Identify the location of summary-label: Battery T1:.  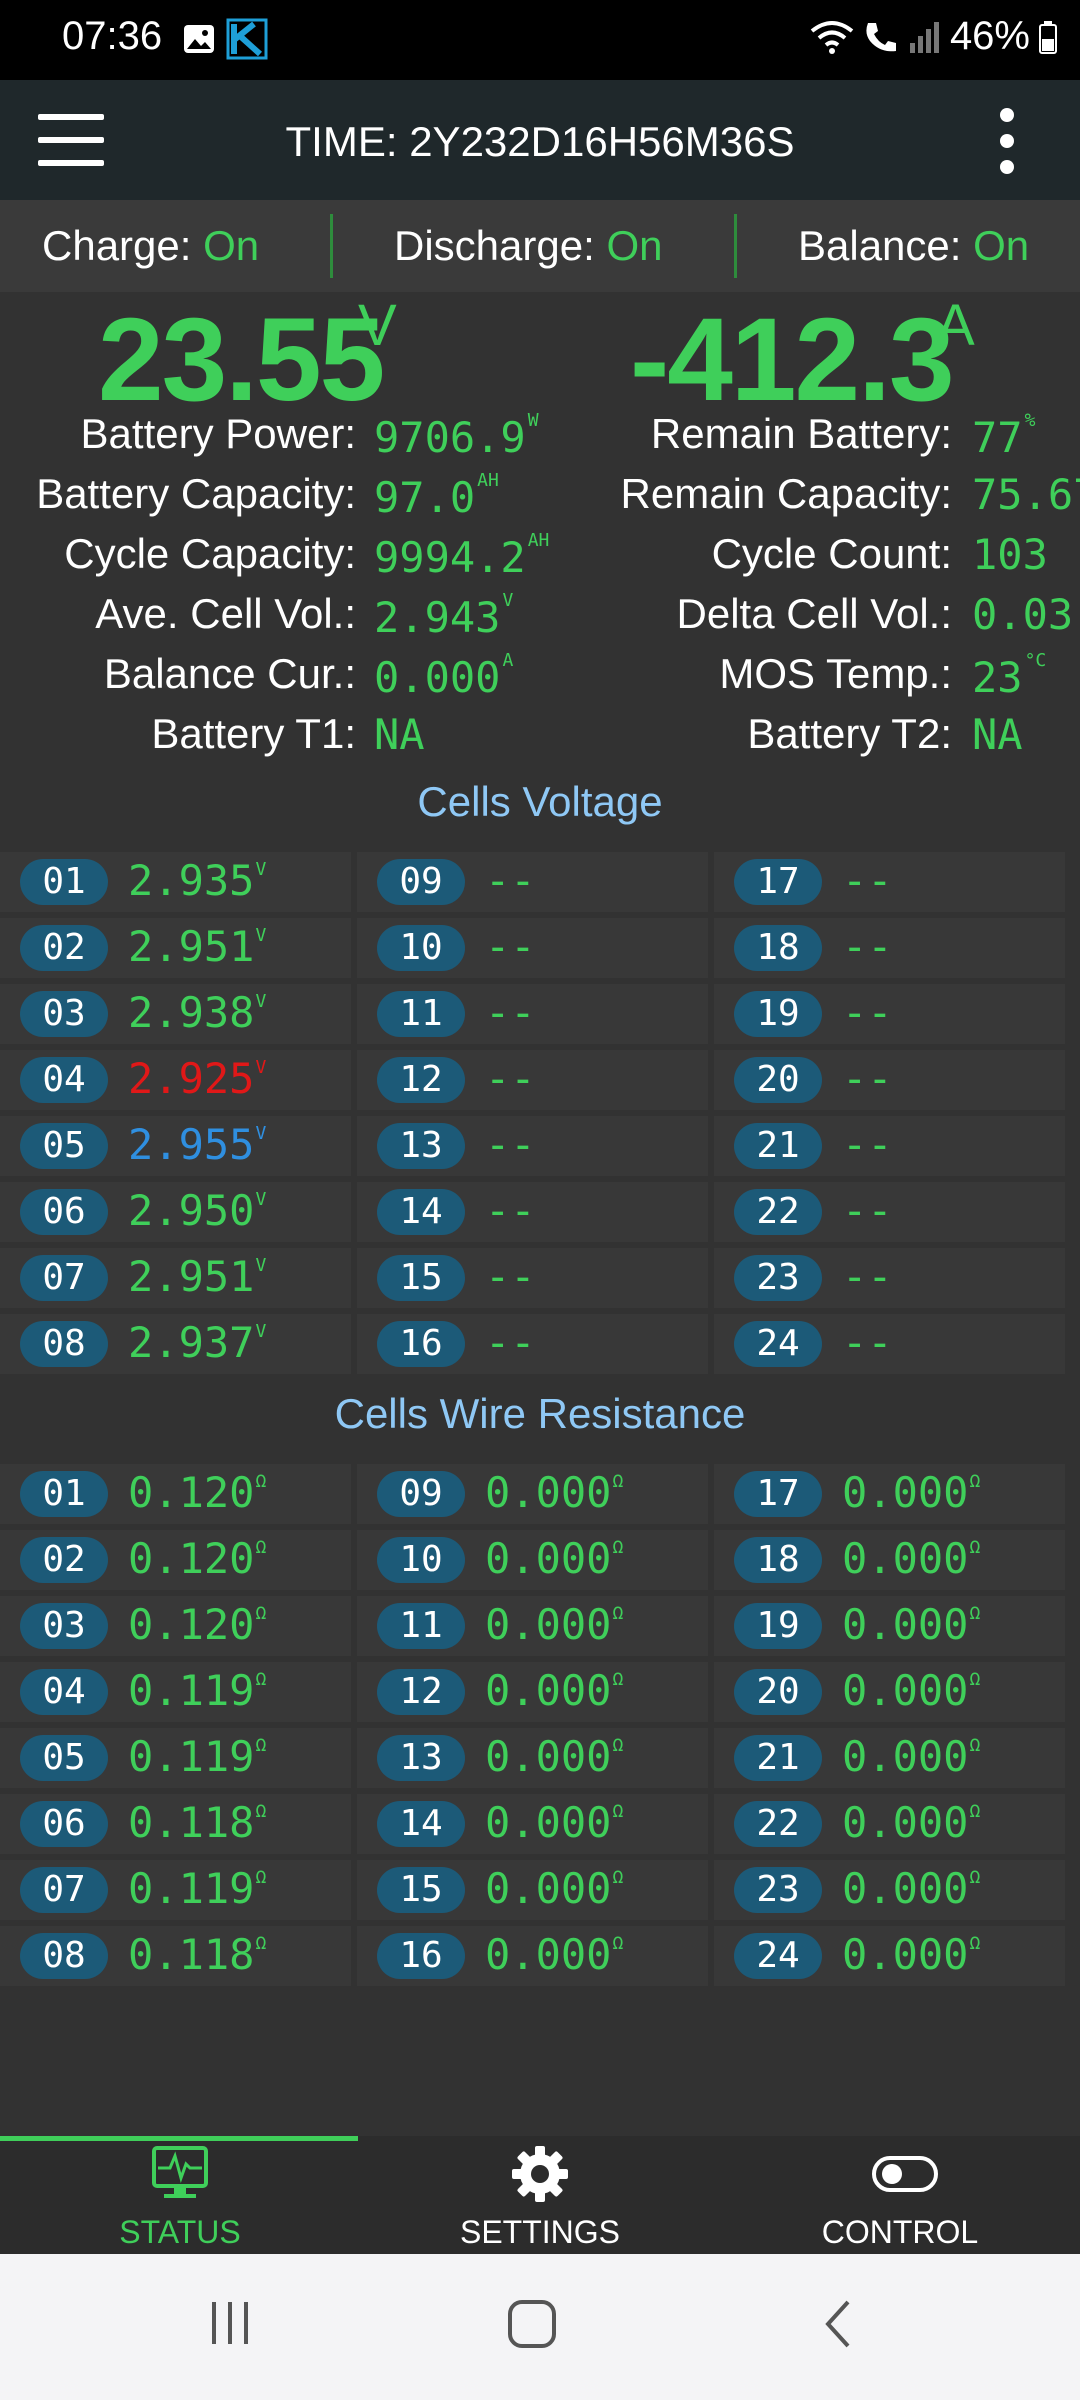
(253, 733).